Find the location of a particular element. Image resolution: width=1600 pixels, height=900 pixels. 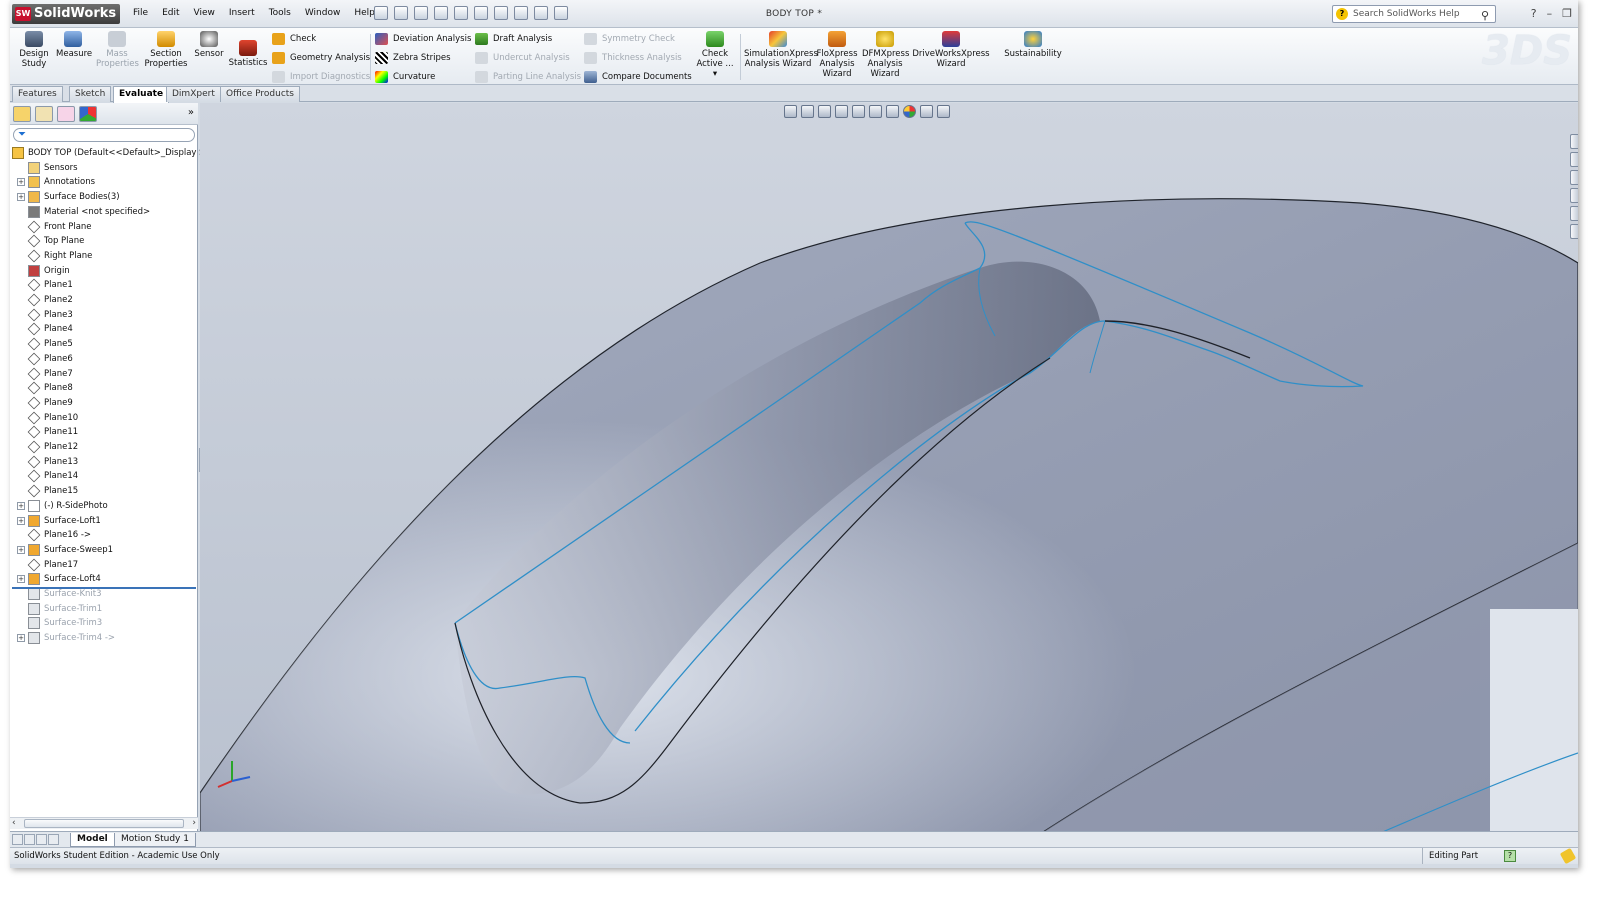

tree-item: Plane15 is located at coordinates (104, 491).